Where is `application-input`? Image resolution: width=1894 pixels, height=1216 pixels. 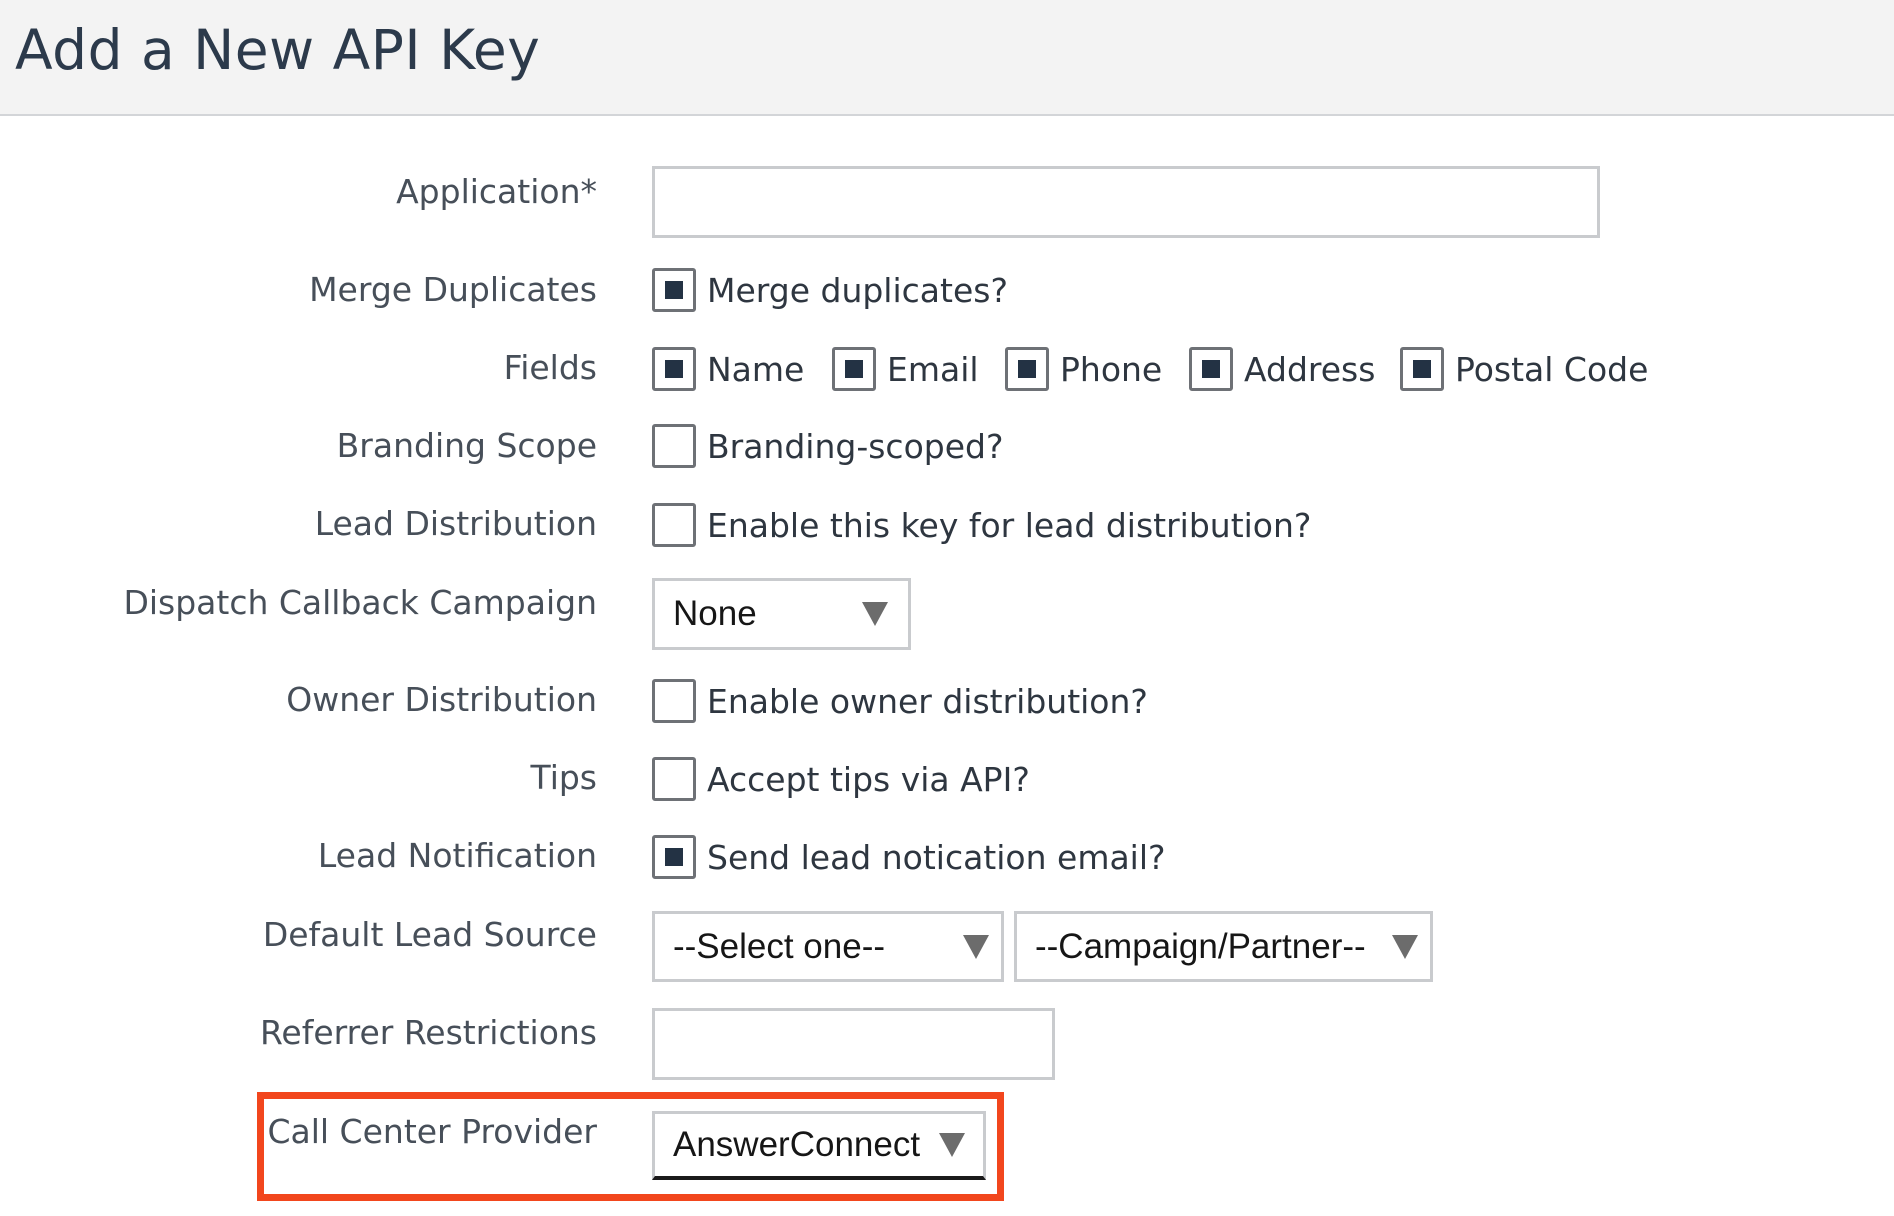 application-input is located at coordinates (1126, 202).